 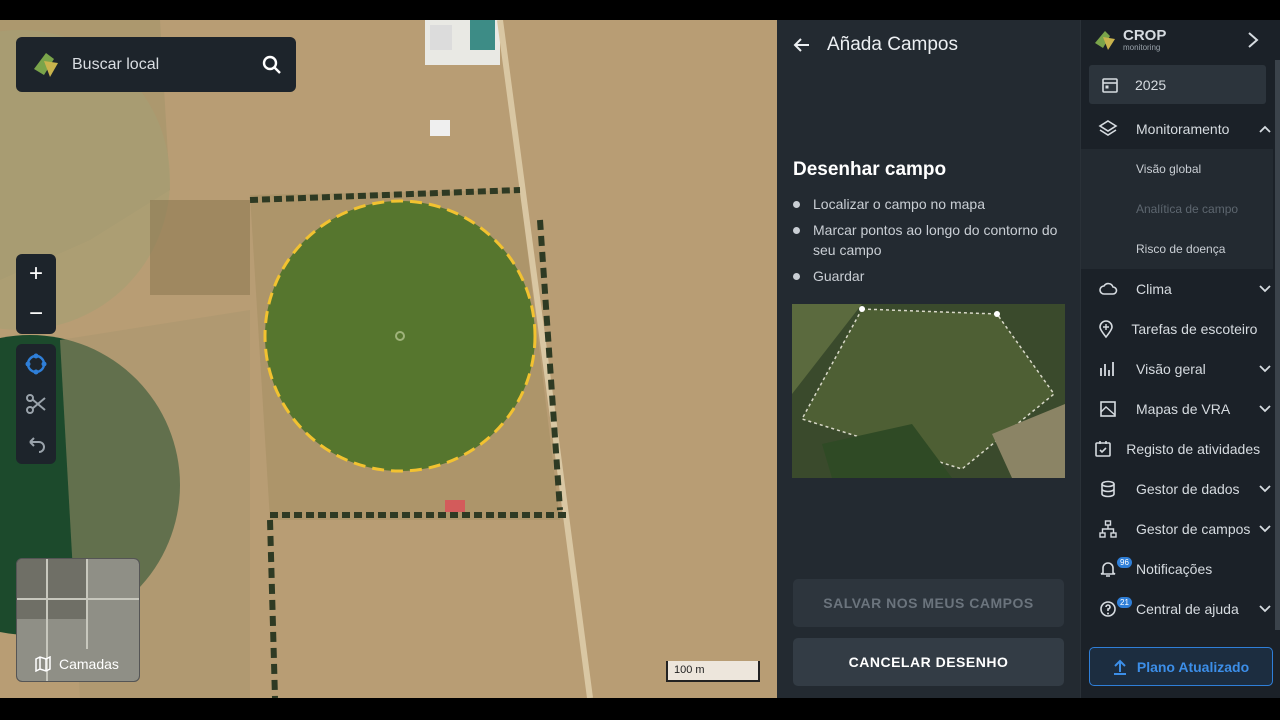 I want to click on zoom-out-button: −, so click(x=36, y=314).